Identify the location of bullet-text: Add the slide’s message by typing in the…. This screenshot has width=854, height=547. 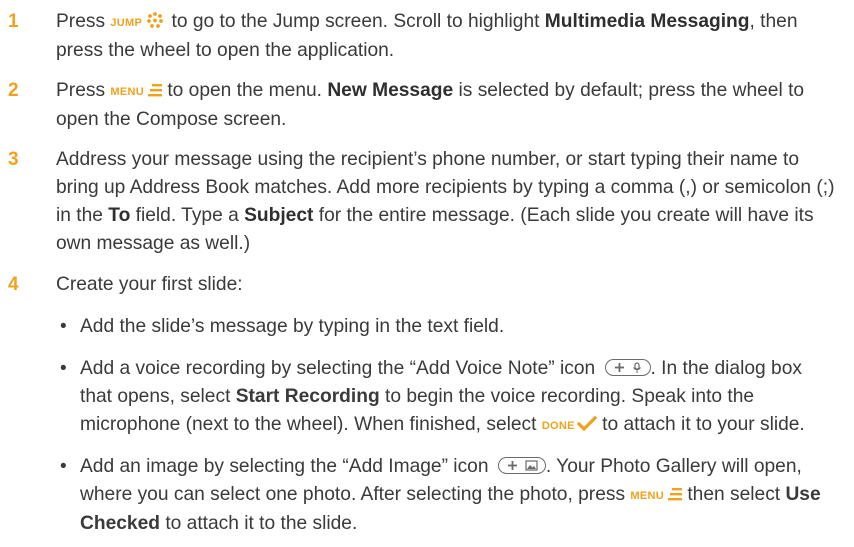
(459, 327).